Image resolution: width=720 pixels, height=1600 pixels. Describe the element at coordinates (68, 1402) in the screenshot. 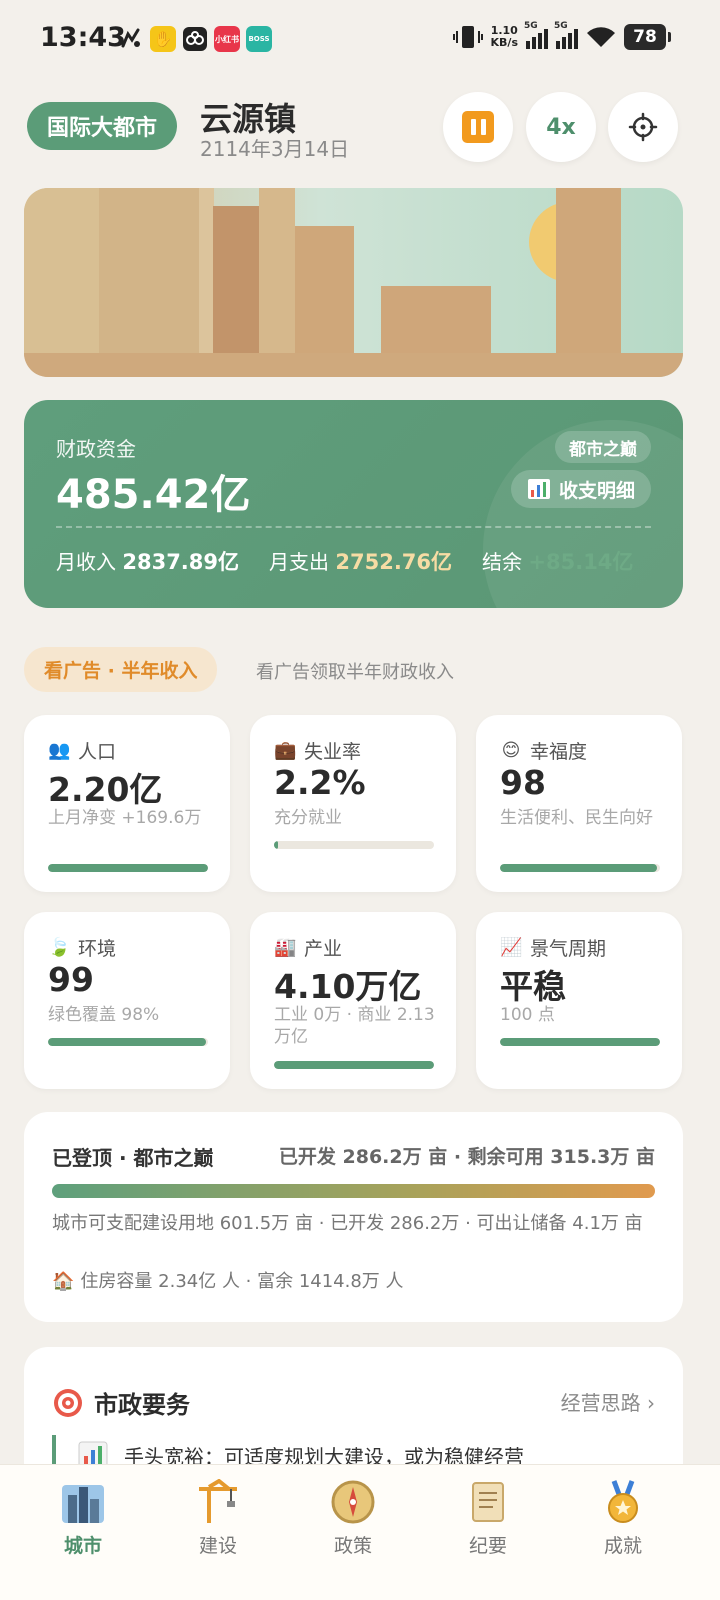

I see `target-icon` at that location.